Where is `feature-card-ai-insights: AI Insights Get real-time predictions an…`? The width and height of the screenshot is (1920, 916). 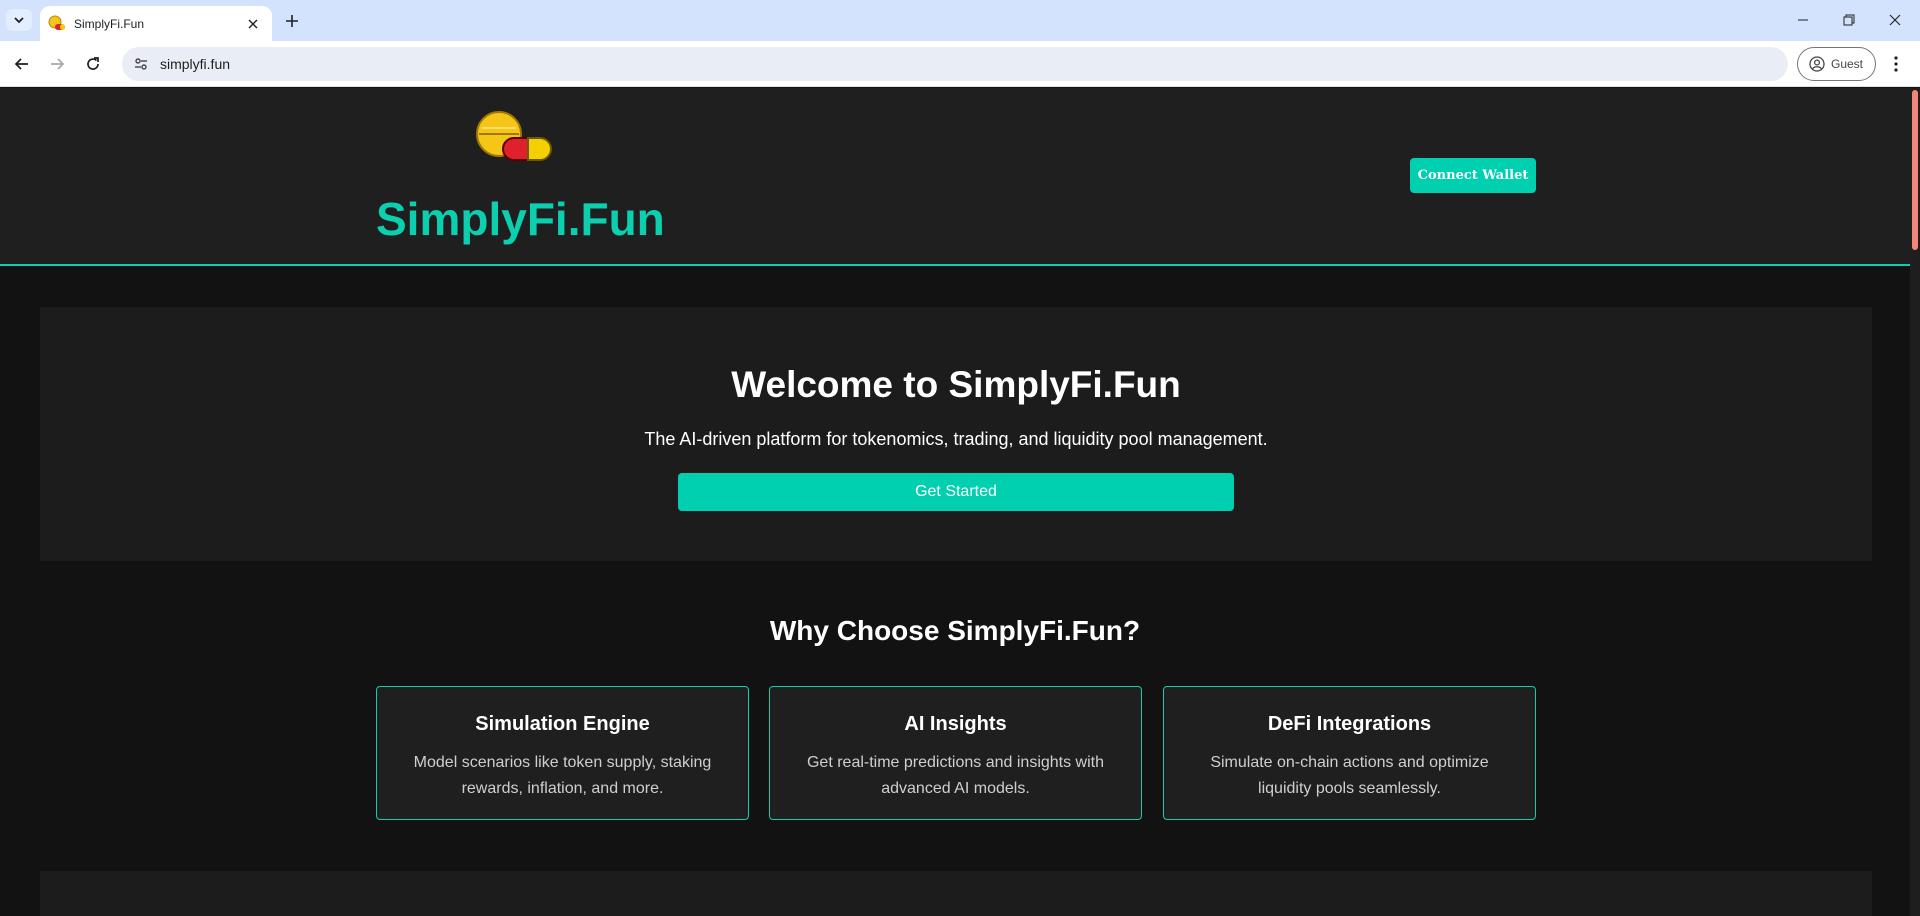
feature-card-ai-insights: AI Insights Get real-time predictions an… is located at coordinates (955, 753).